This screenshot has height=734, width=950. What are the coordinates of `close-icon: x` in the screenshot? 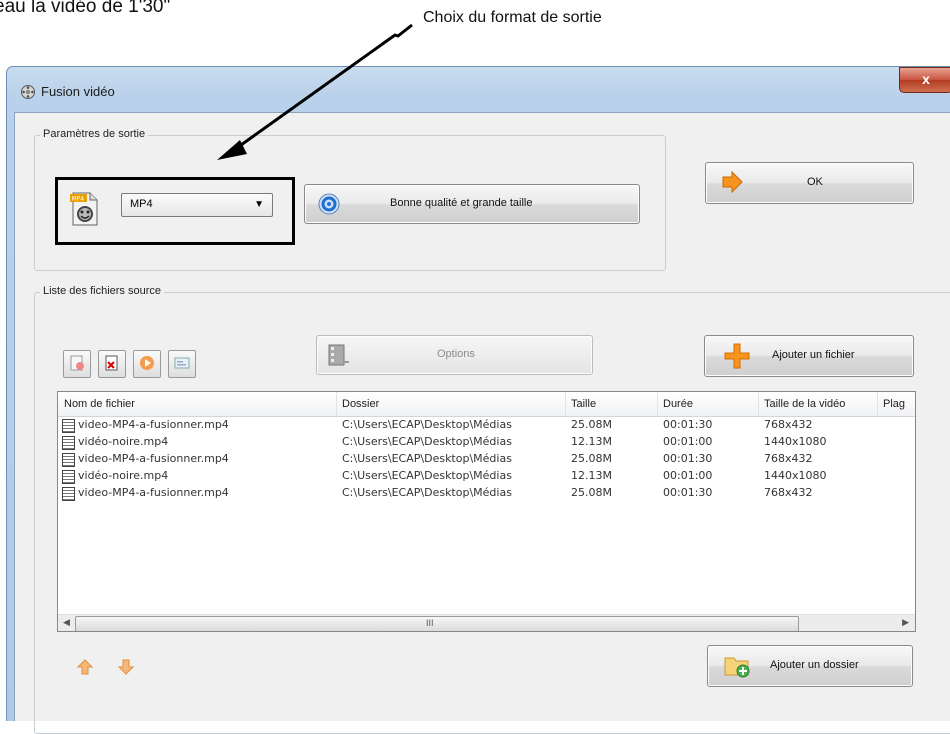 It's located at (926, 79).